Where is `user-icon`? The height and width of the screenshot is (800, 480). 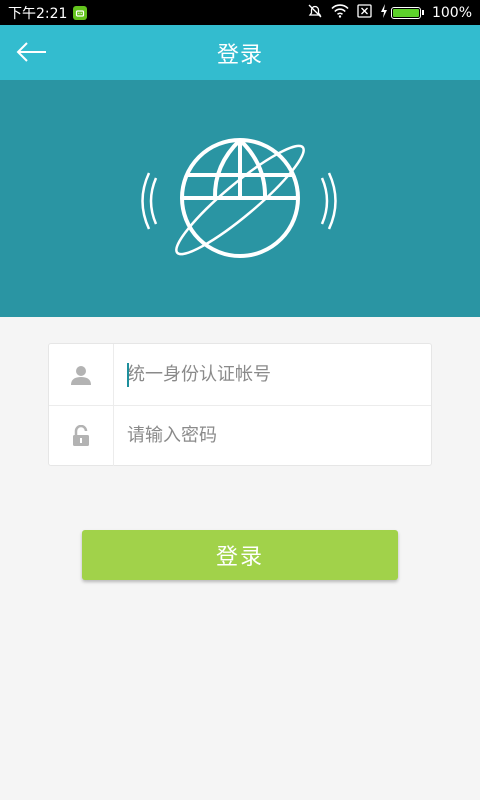 user-icon is located at coordinates (81, 374).